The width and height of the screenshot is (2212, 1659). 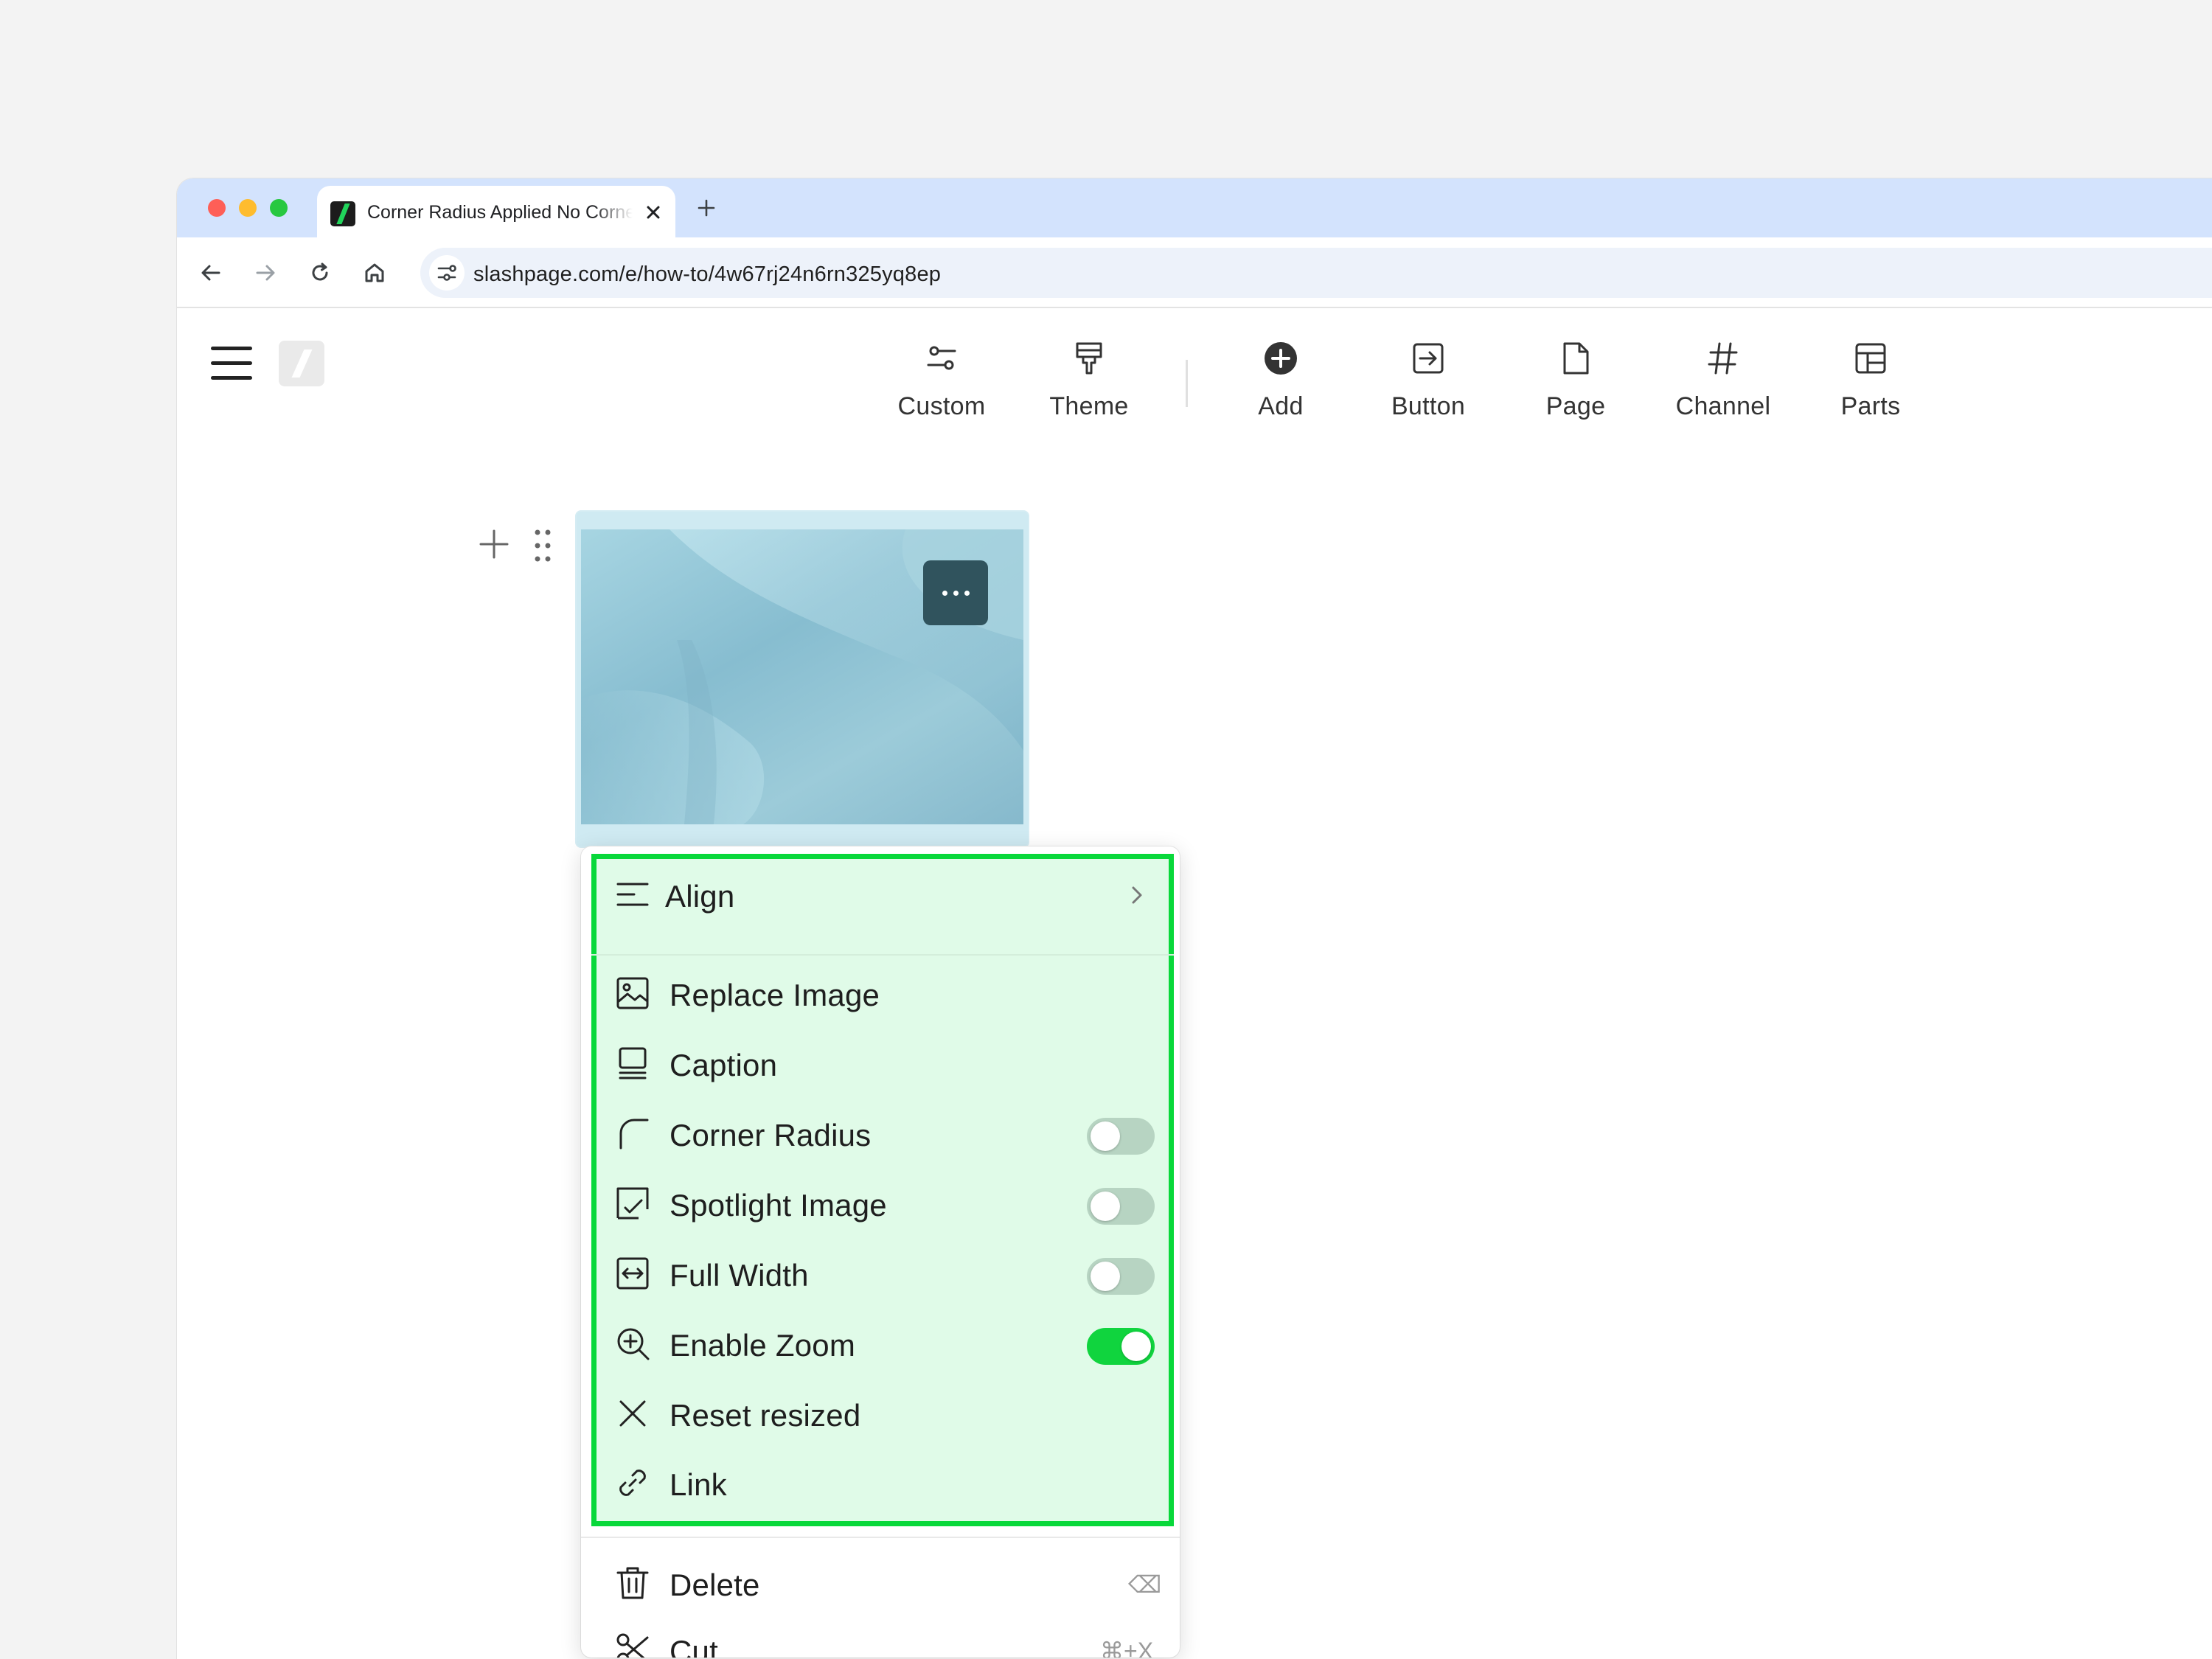 What do you see at coordinates (941, 358) in the screenshot?
I see `sliders-icon` at bounding box center [941, 358].